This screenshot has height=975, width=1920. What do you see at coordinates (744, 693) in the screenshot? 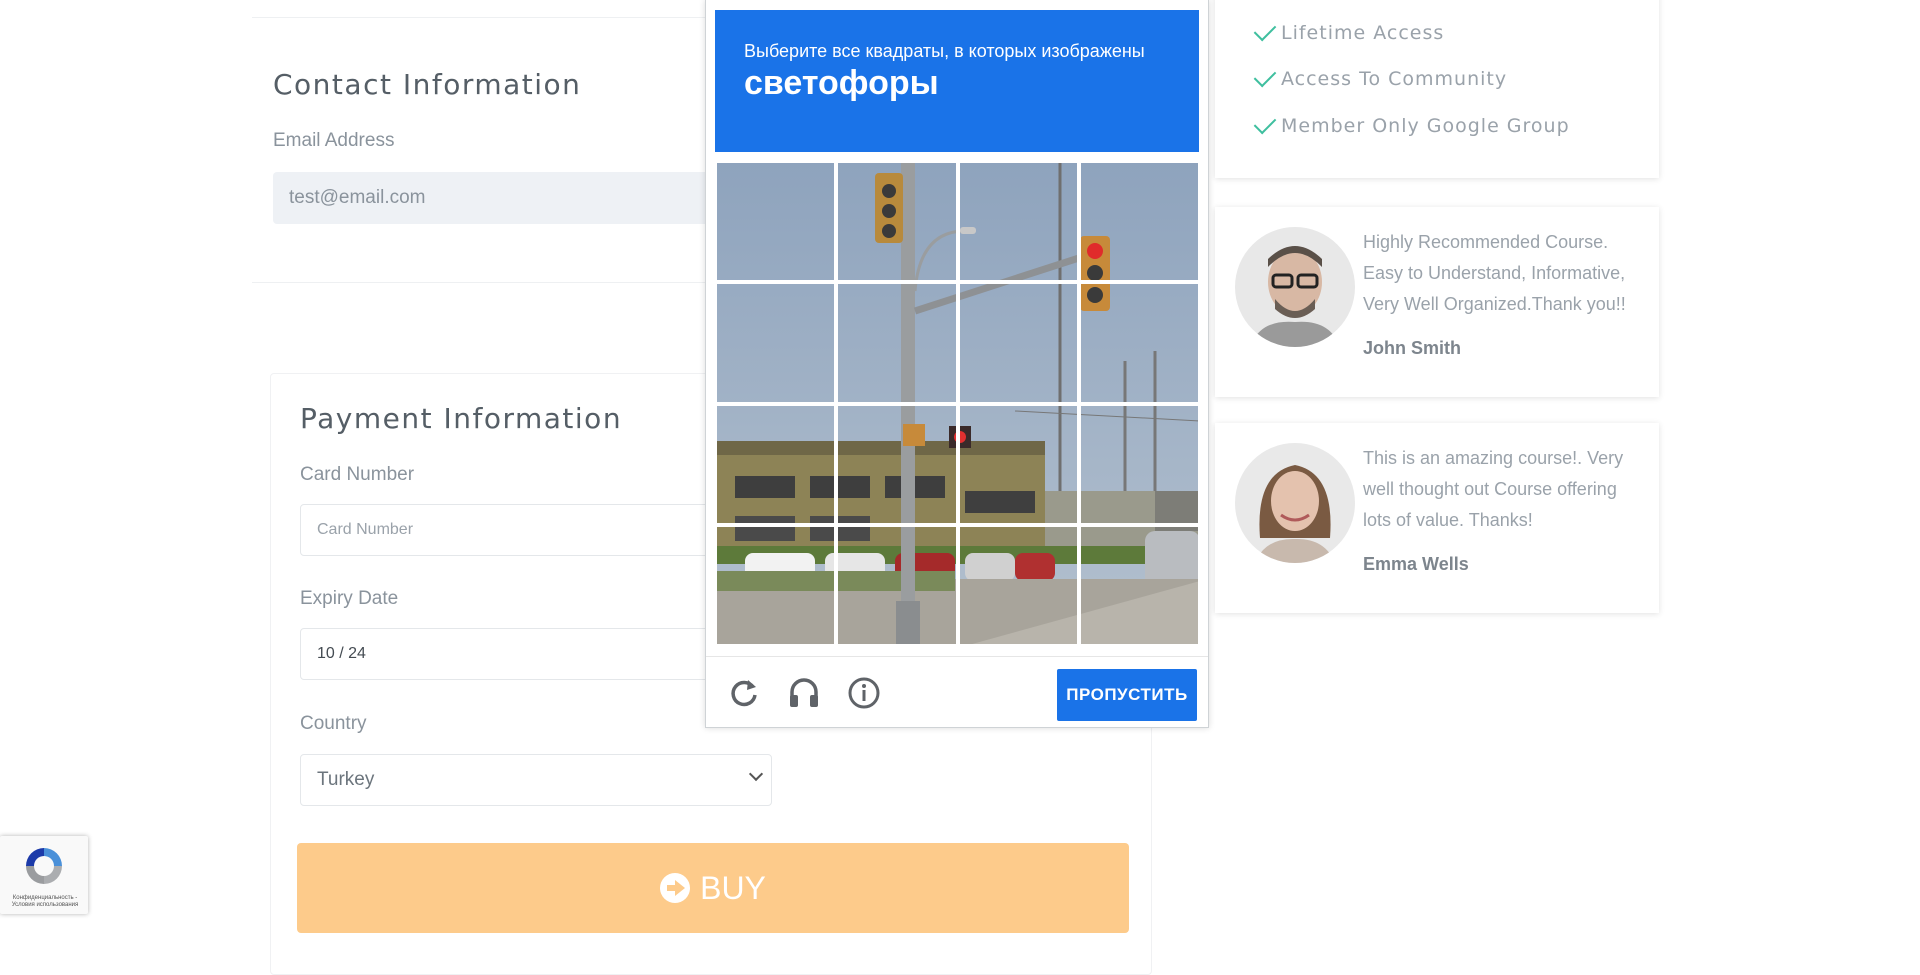
I see `reload-icon` at bounding box center [744, 693].